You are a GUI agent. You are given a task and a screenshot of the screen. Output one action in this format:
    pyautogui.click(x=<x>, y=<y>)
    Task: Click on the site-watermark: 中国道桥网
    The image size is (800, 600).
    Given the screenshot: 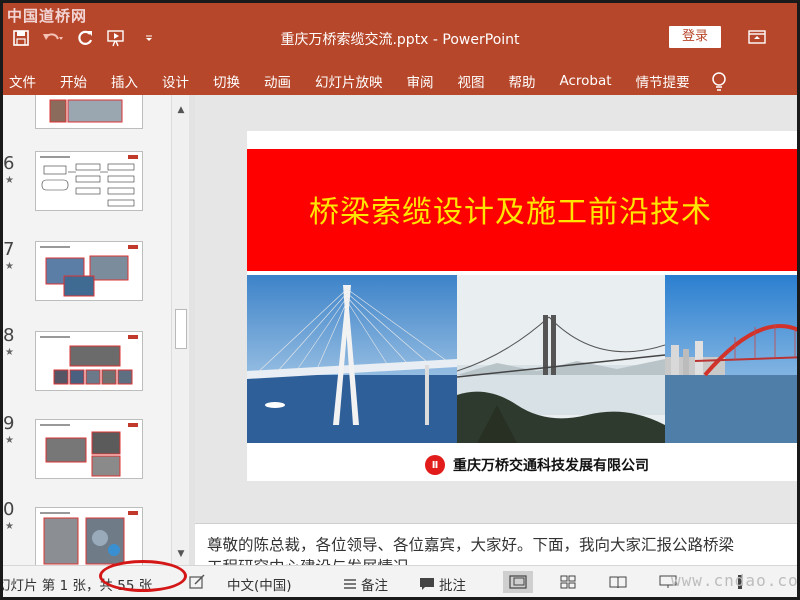 What is the action you would take?
    pyautogui.click(x=47, y=16)
    